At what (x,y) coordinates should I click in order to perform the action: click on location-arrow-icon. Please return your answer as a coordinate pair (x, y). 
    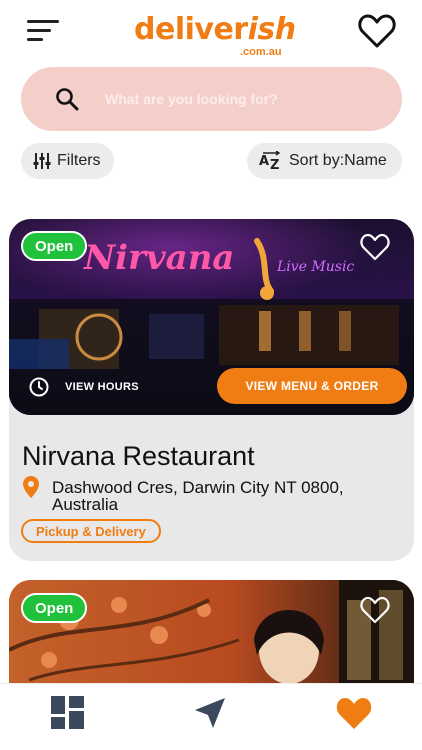
    Looking at the image, I should click on (210, 713).